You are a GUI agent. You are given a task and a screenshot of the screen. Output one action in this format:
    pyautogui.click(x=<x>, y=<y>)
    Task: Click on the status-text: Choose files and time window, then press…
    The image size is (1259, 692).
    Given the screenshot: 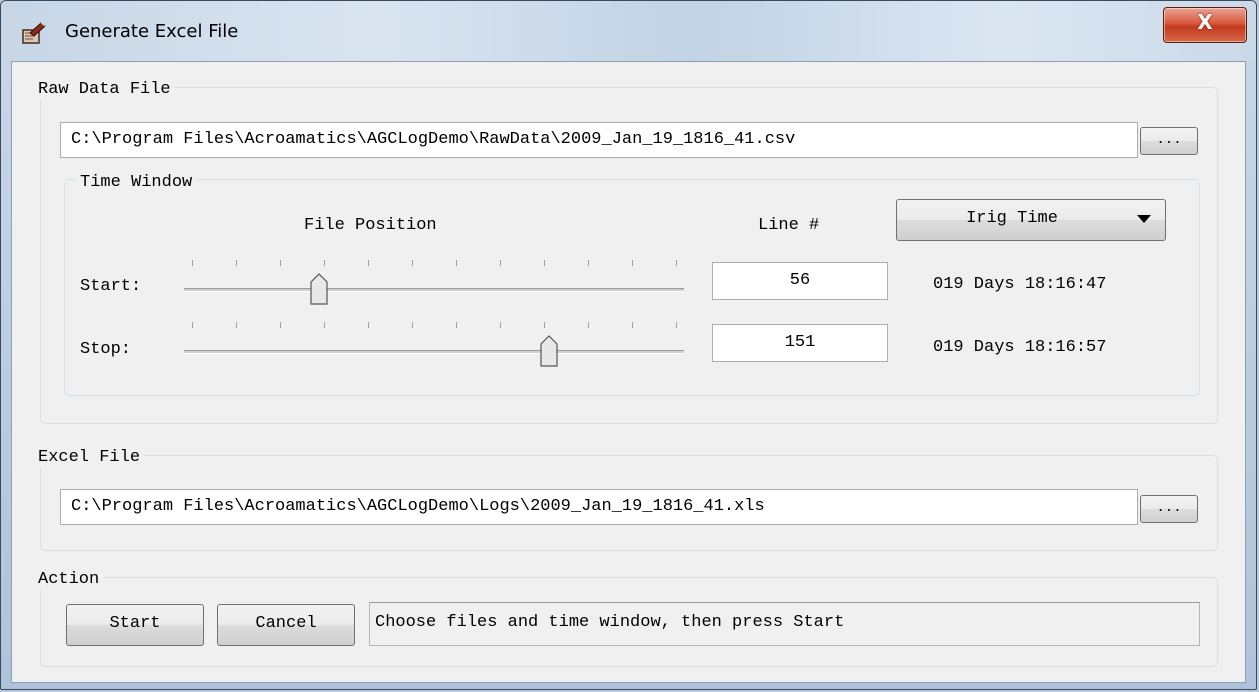 What is the action you would take?
    pyautogui.click(x=784, y=624)
    